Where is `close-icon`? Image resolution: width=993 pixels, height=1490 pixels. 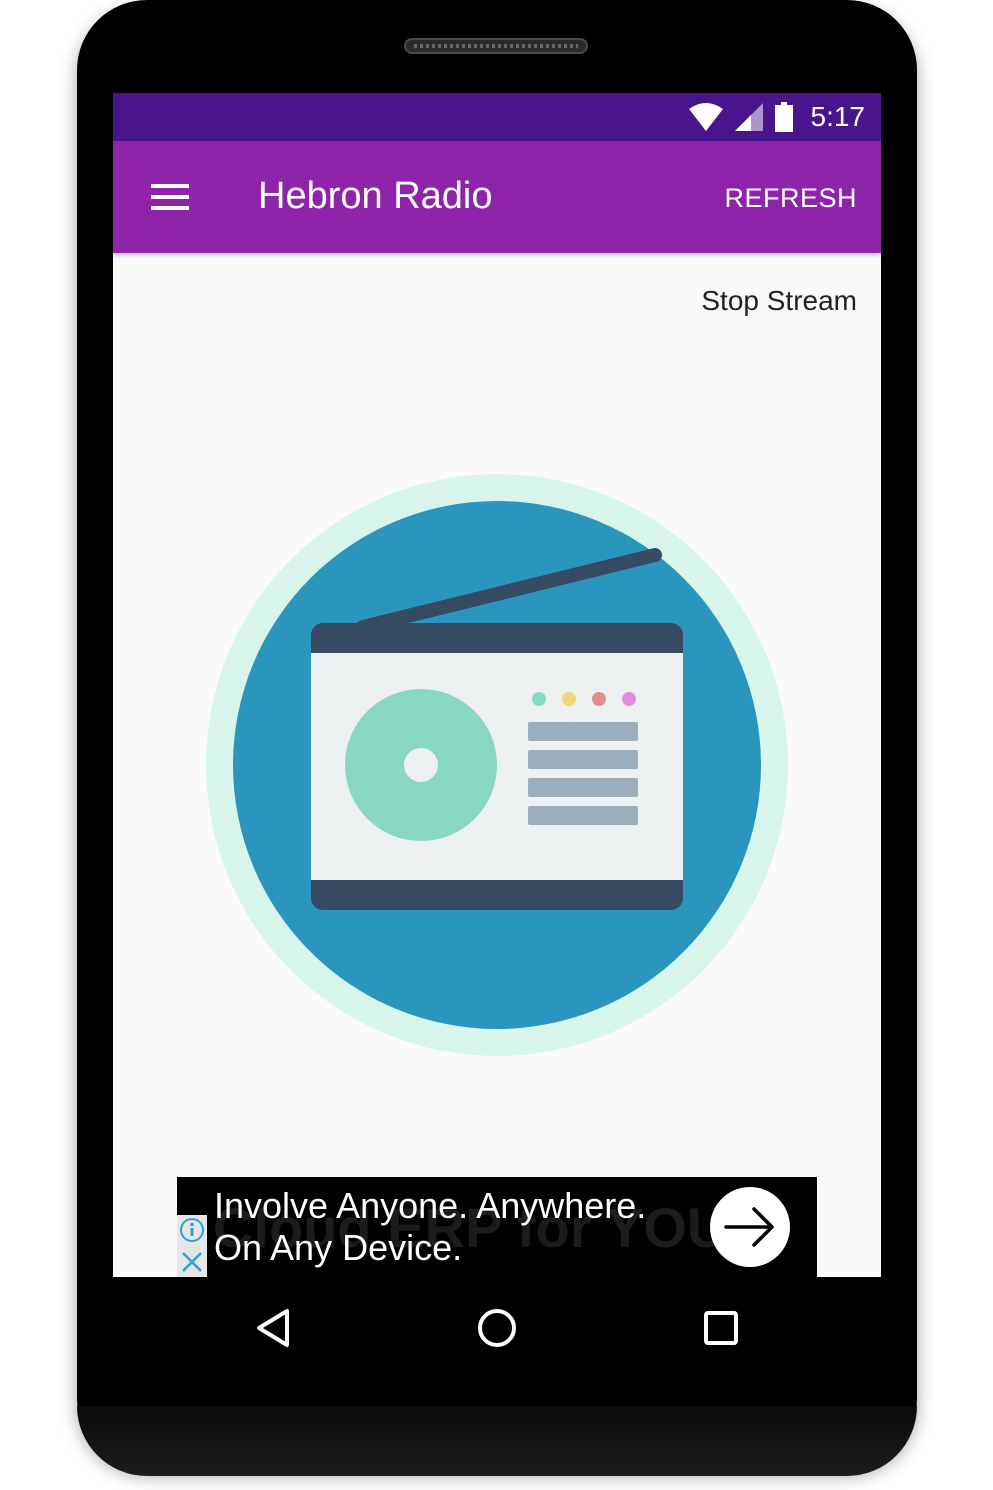 close-icon is located at coordinates (192, 1262).